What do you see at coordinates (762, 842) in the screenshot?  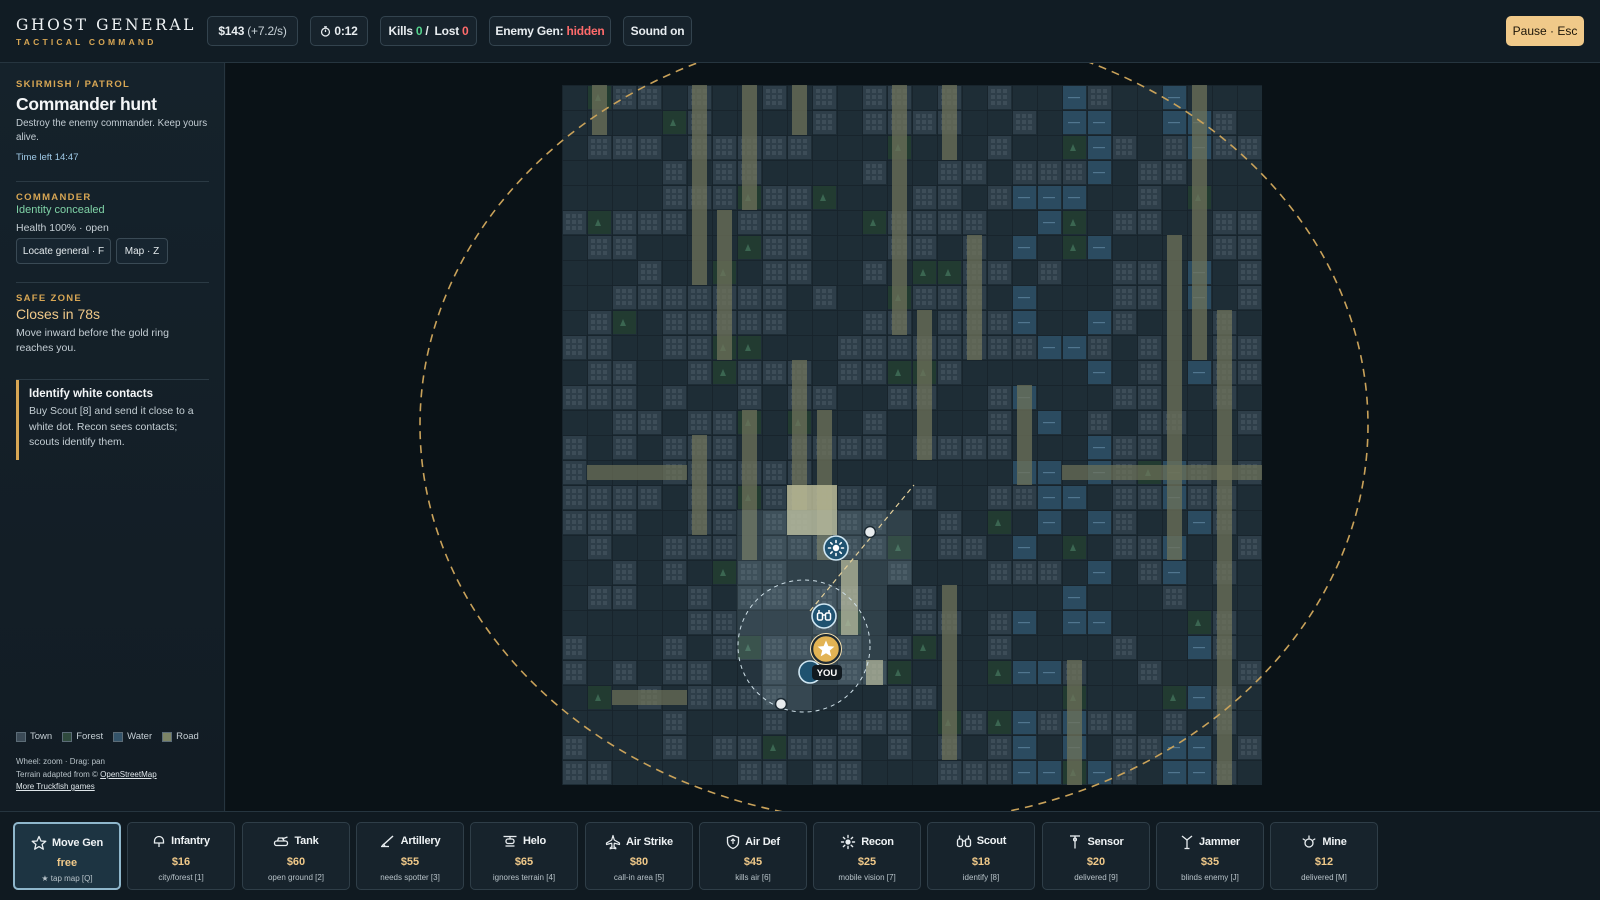 I see `unit-name: Air Def` at bounding box center [762, 842].